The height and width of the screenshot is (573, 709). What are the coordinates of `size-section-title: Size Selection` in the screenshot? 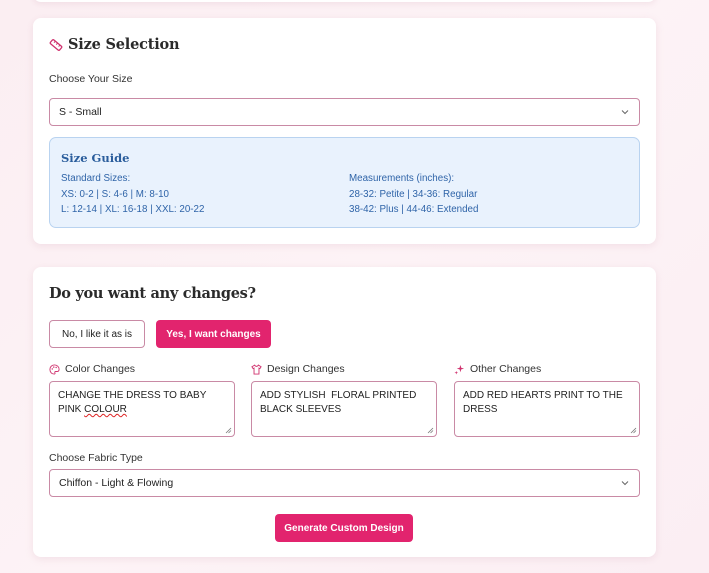 It's located at (124, 44).